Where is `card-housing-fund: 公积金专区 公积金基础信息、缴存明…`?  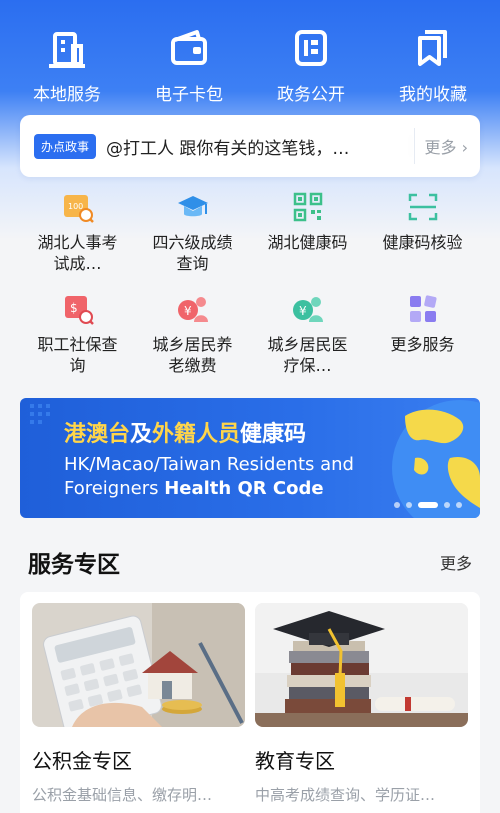 card-housing-fund: 公积金专区 公积金基础信息、缴存明… is located at coordinates (138, 708).